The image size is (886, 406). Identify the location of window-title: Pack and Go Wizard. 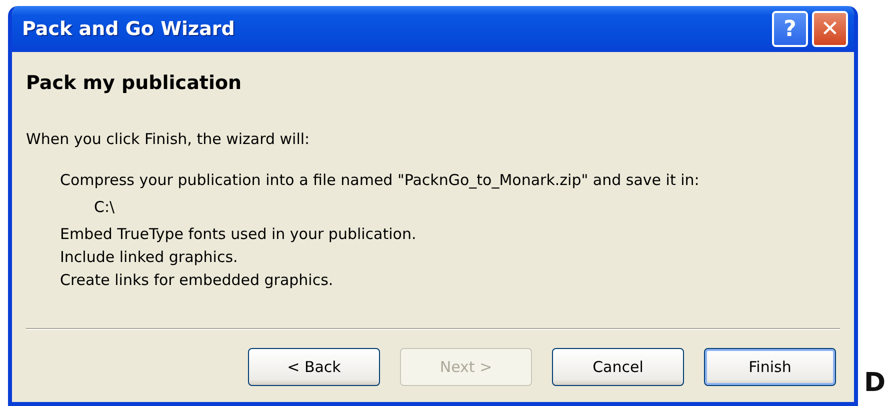
(129, 29).